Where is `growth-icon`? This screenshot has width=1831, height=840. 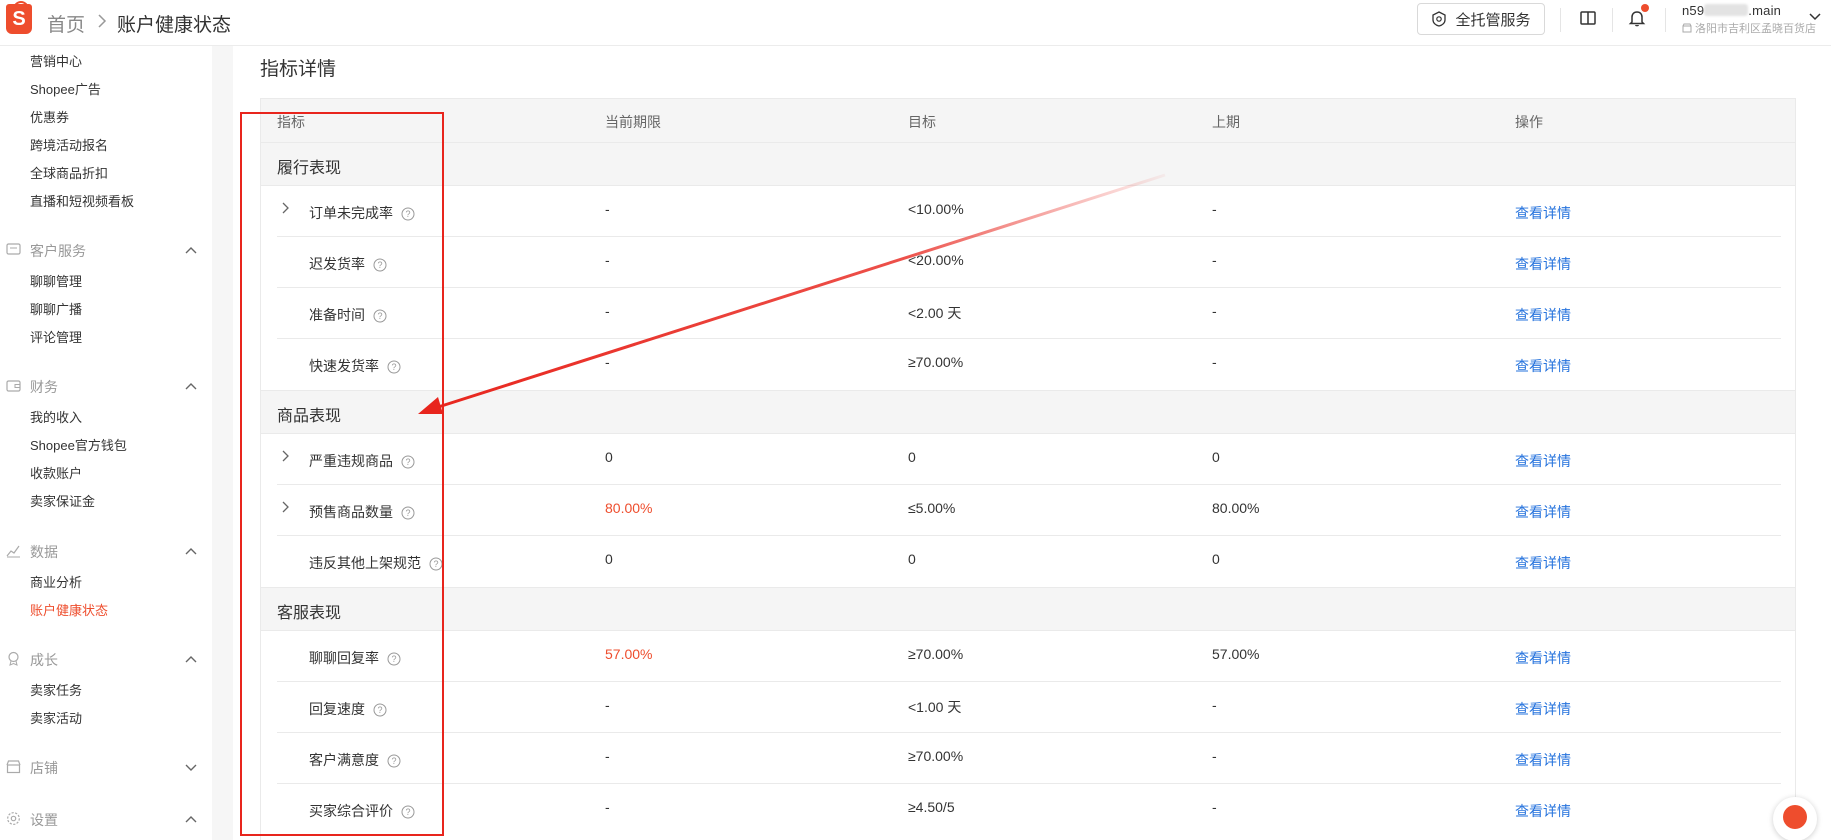
growth-icon is located at coordinates (13, 658).